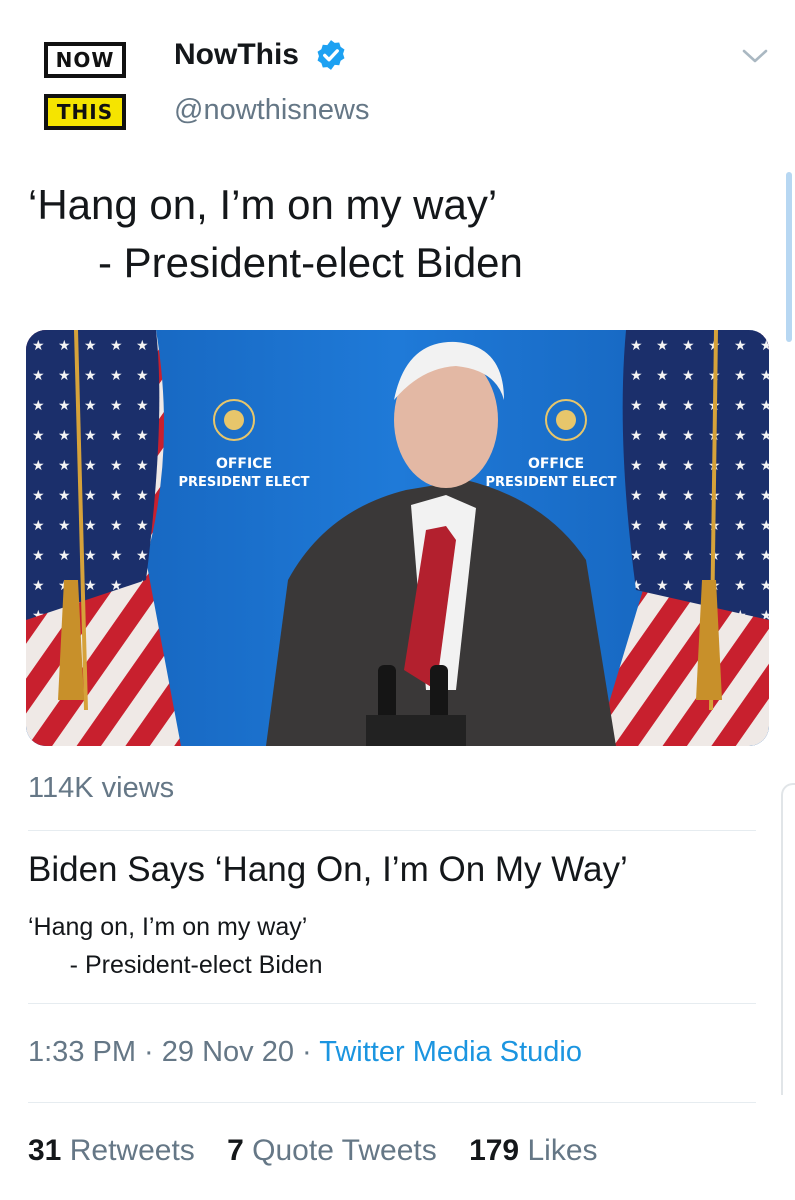 The image size is (795, 1200). What do you see at coordinates (556, 464) in the screenshot?
I see `backdrop-office-right: OFFICE` at bounding box center [556, 464].